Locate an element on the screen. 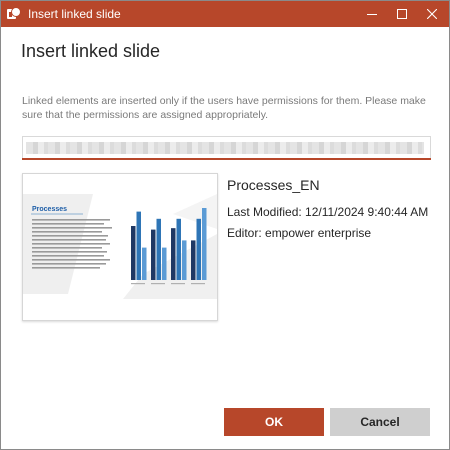  search-input is located at coordinates (226, 147).